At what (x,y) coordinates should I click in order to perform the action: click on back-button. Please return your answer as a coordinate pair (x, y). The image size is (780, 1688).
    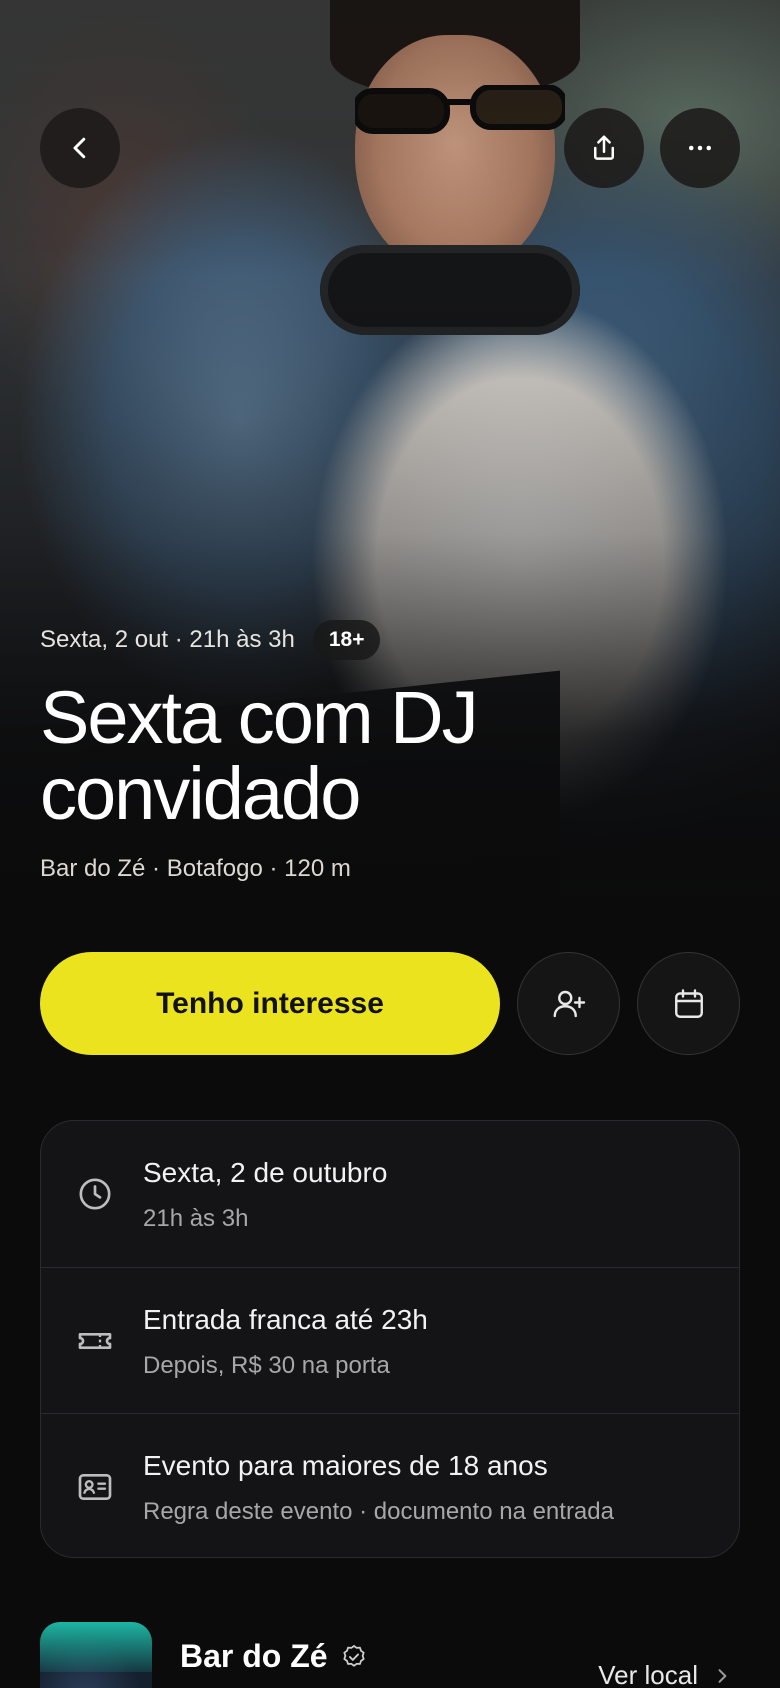
    Looking at the image, I should click on (80, 148).